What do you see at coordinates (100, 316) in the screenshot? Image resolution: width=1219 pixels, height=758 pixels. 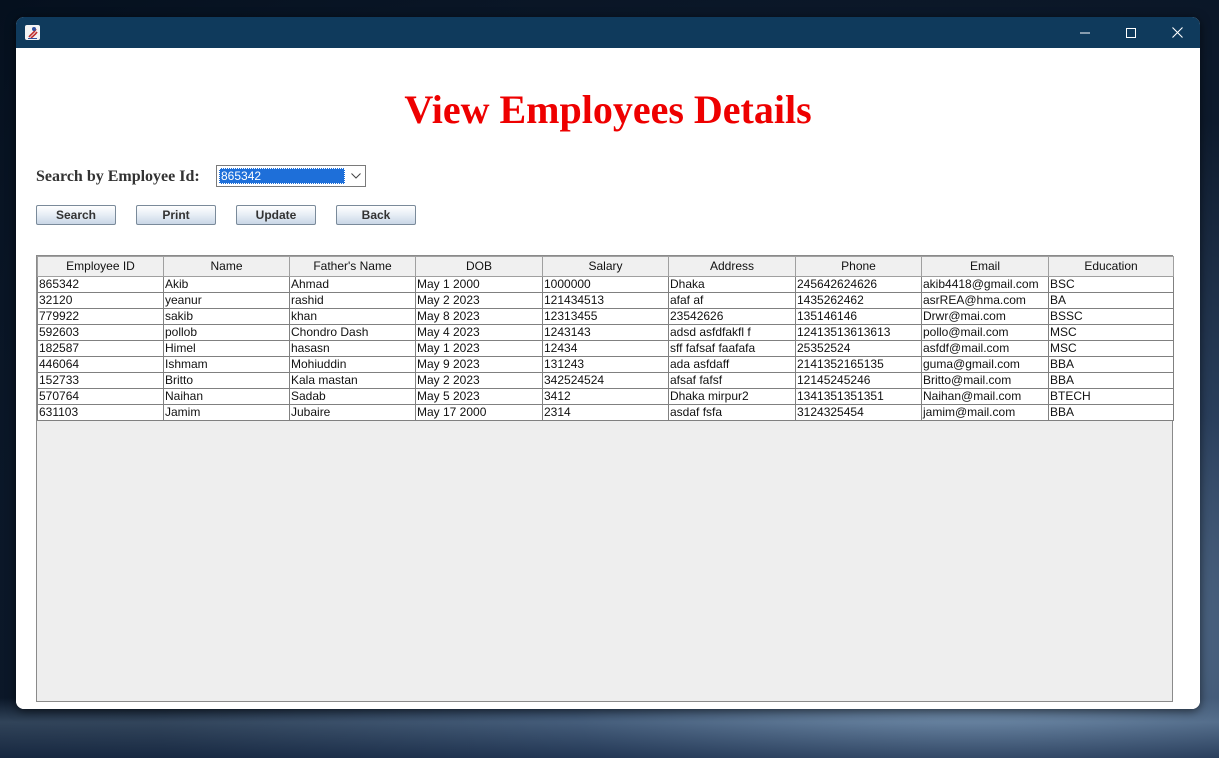 I see `table-cell: 779922` at bounding box center [100, 316].